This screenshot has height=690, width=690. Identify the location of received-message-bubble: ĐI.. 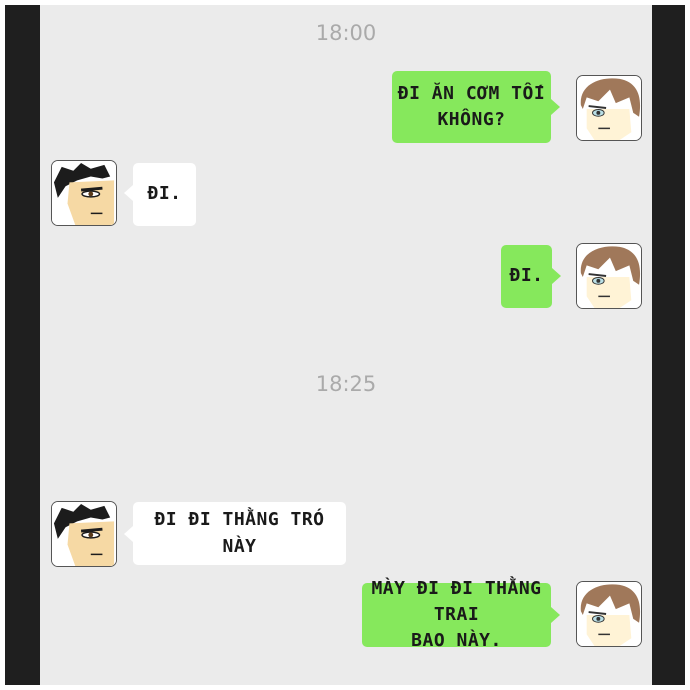
(164, 194).